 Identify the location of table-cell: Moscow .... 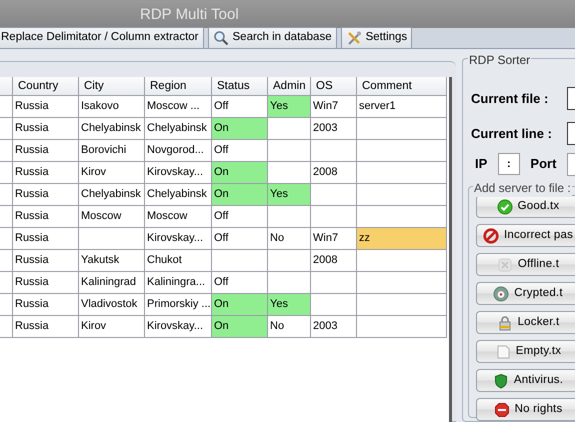
(178, 107).